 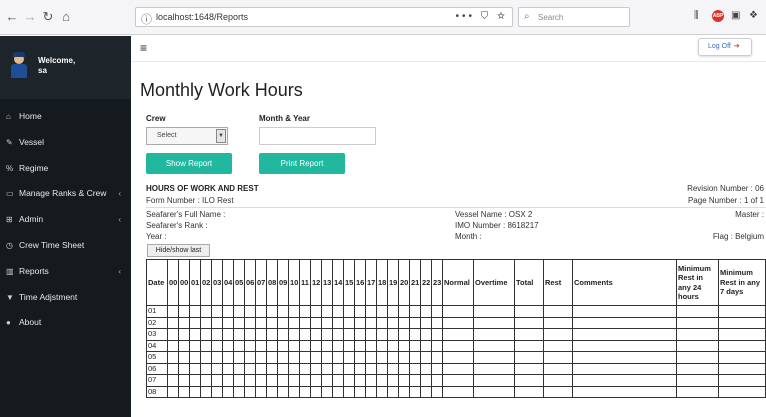 What do you see at coordinates (529, 282) in the screenshot?
I see `column-header: Total` at bounding box center [529, 282].